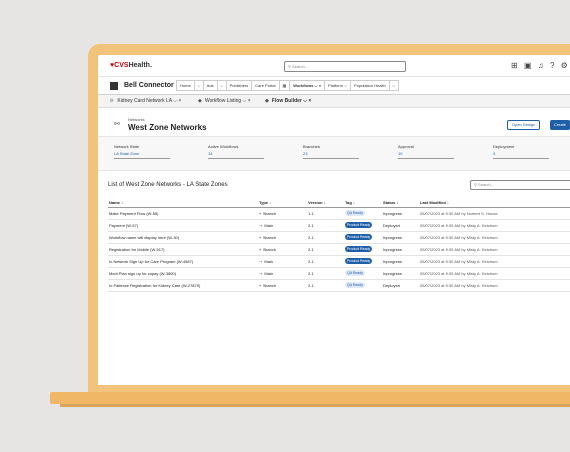 The width and height of the screenshot is (570, 452). Describe the element at coordinates (363, 203) in the screenshot. I see `column-header-tag: Tag ↓` at that location.